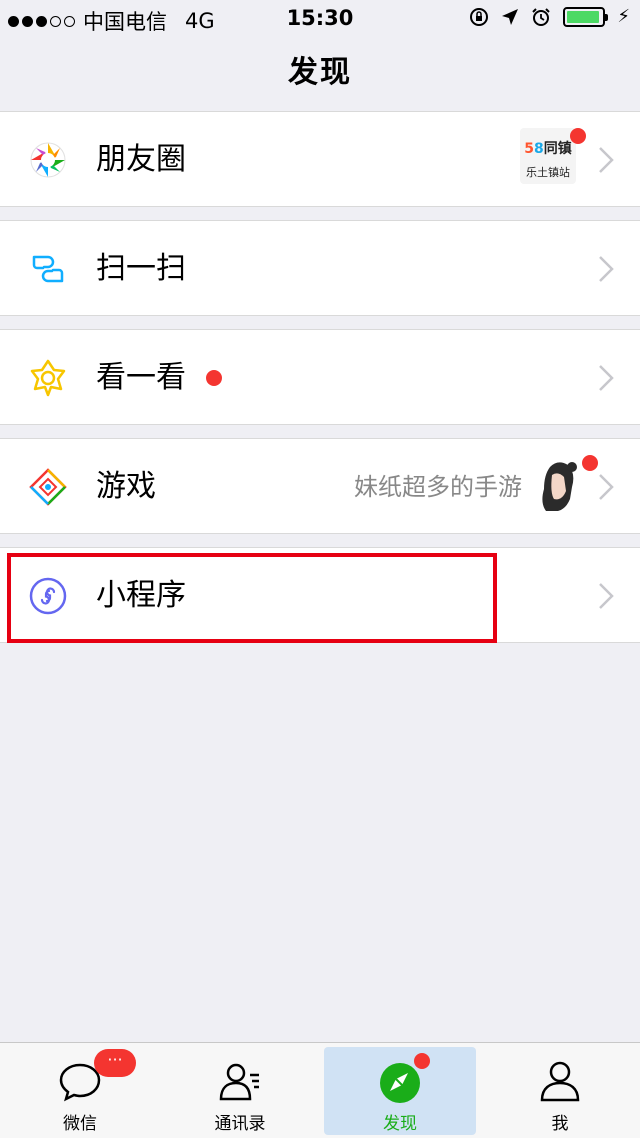  What do you see at coordinates (48, 160) in the screenshot?
I see `moments-aperture-icon` at bounding box center [48, 160].